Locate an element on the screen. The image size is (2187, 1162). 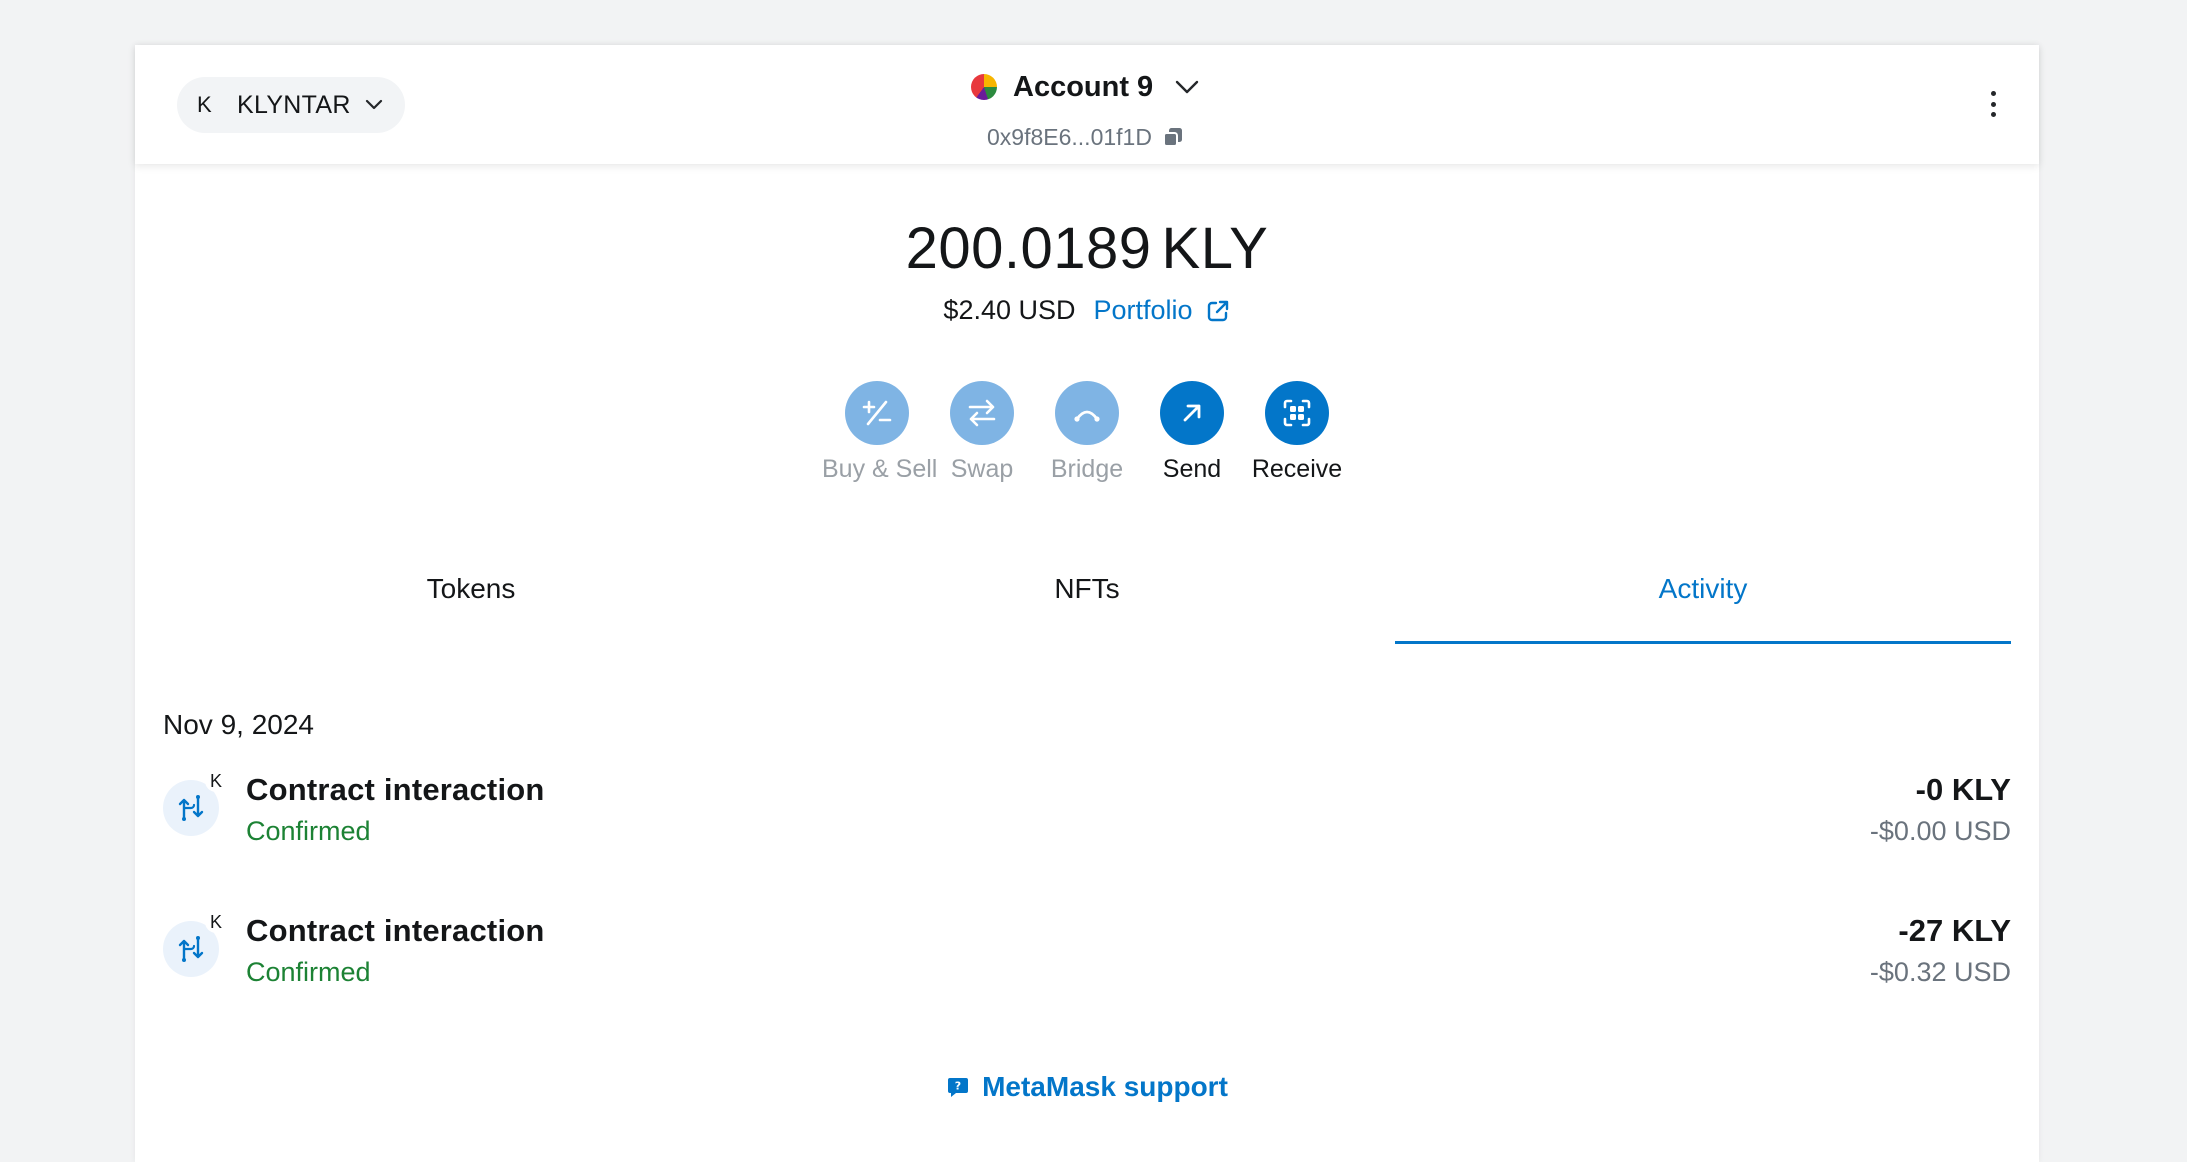
tab-nfts: NFTs is located at coordinates (1087, 605).